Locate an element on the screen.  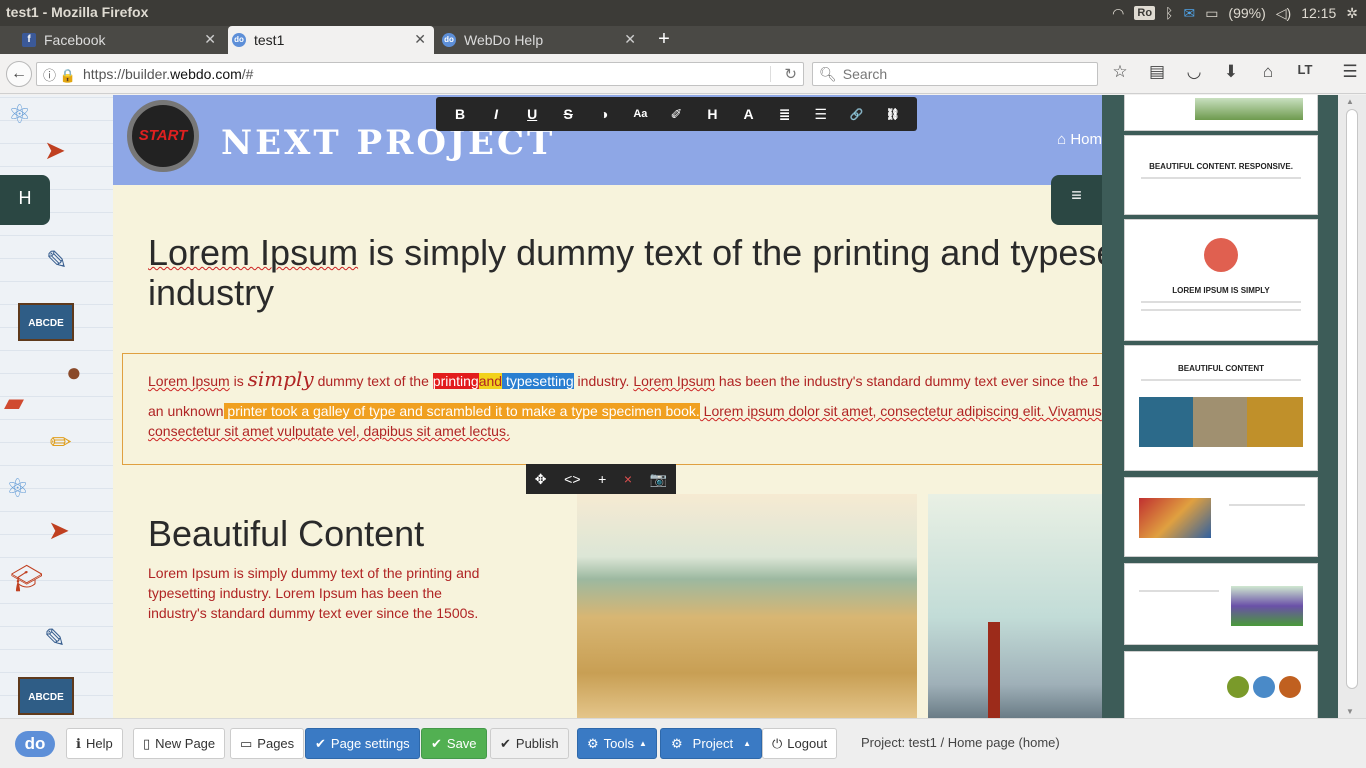
clock: 12:15 is located at coordinates (1318, 13).